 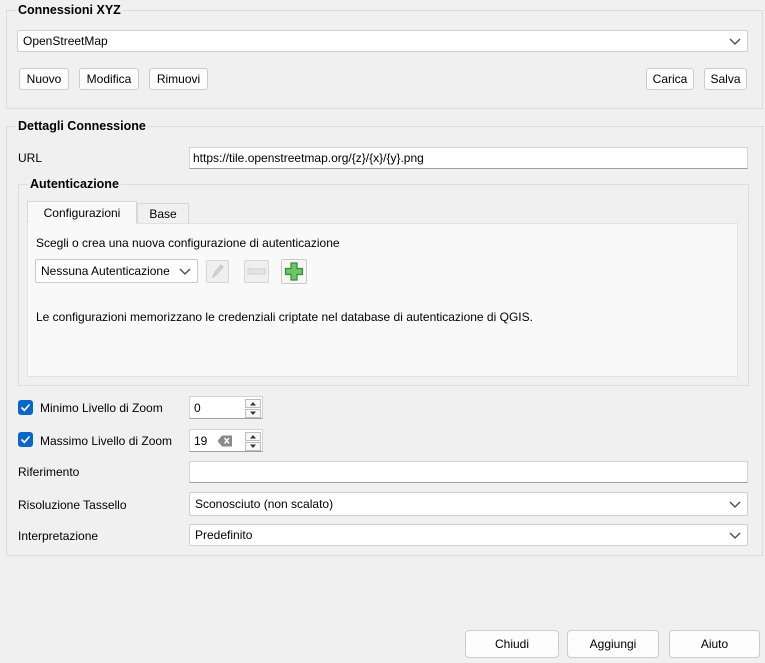 I want to click on save-connections-button: Salva, so click(x=725, y=79).